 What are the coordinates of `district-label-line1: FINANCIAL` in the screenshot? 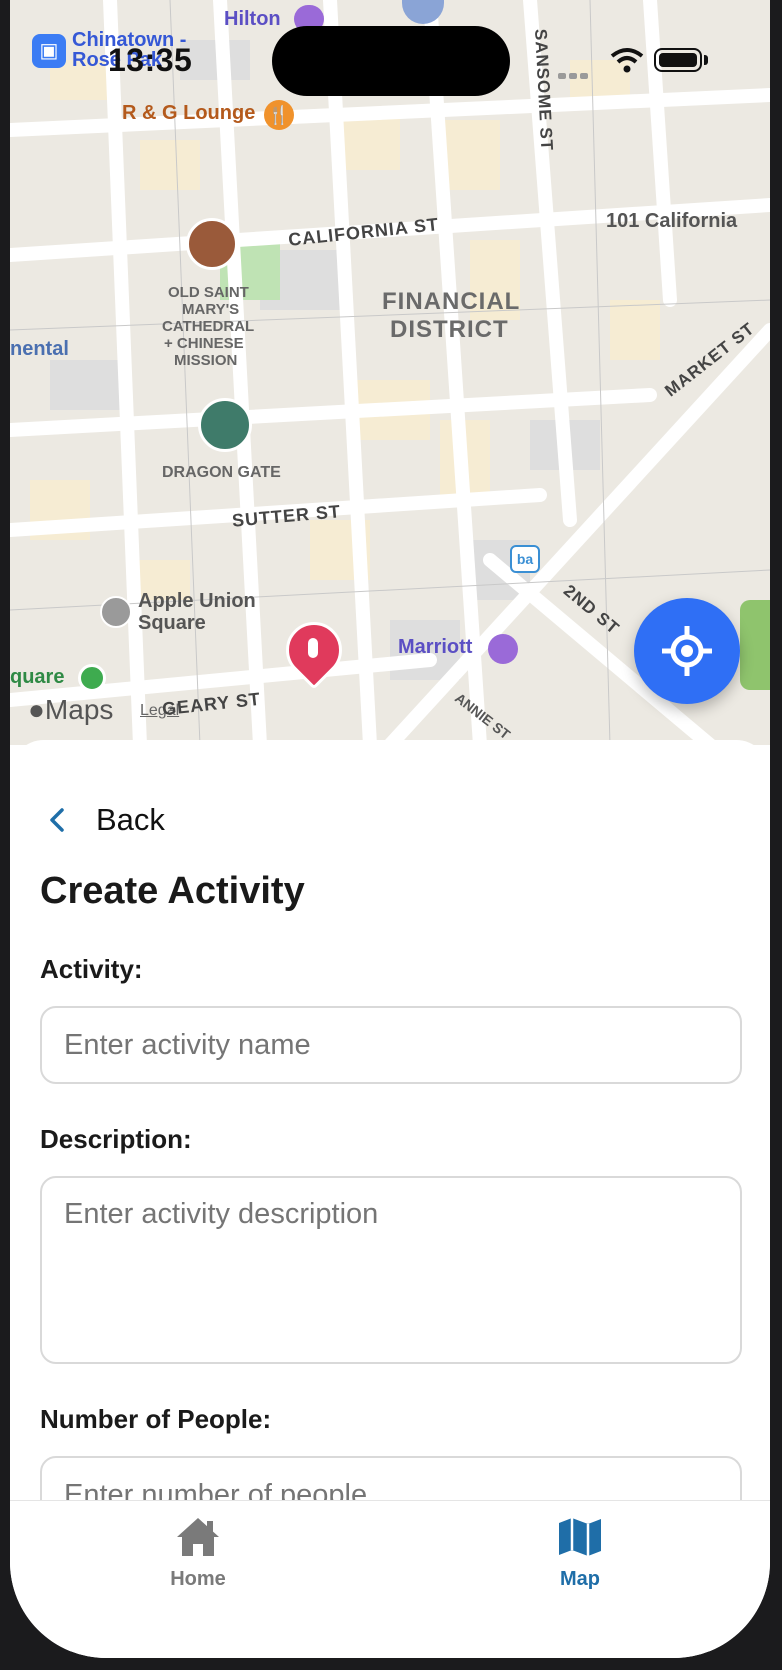 It's located at (451, 301).